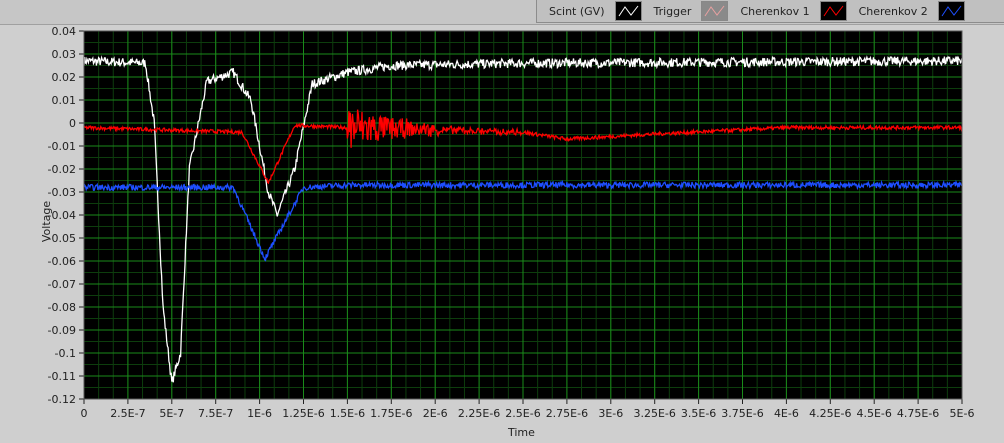 This screenshot has height=443, width=1004. What do you see at coordinates (47, 221) in the screenshot?
I see `y-axis-label: Voltage` at bounding box center [47, 221].